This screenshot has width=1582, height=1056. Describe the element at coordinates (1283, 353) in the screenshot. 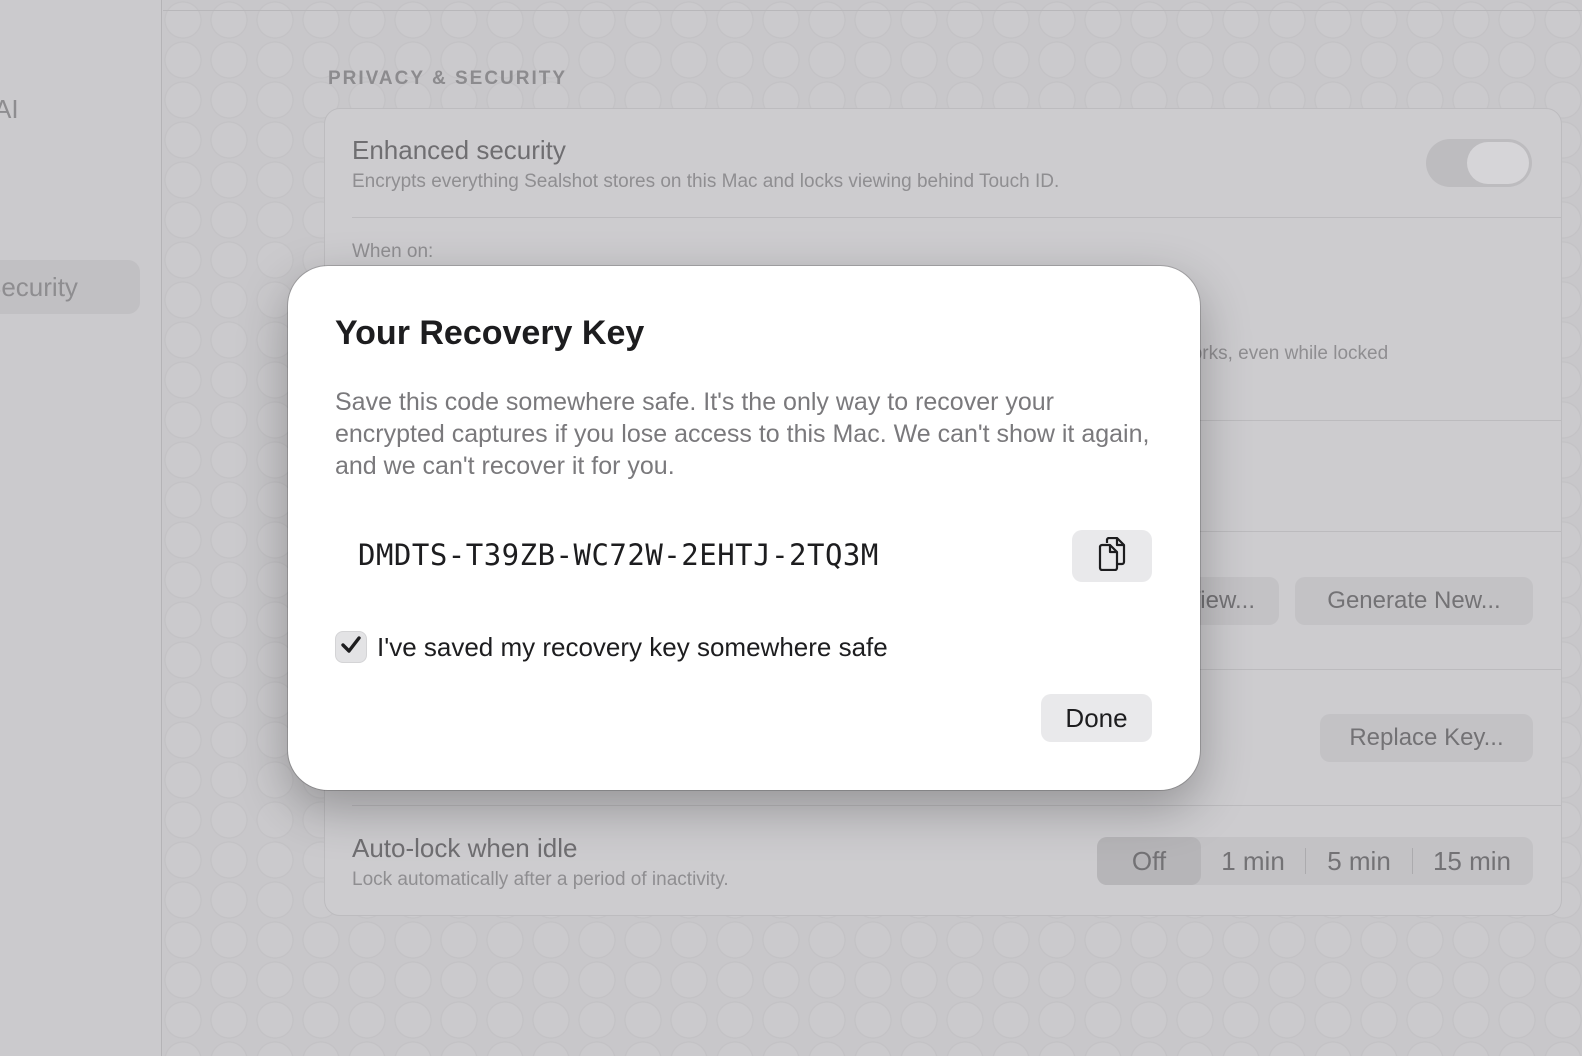

I see `feature-description-partial: works, even while locked` at that location.